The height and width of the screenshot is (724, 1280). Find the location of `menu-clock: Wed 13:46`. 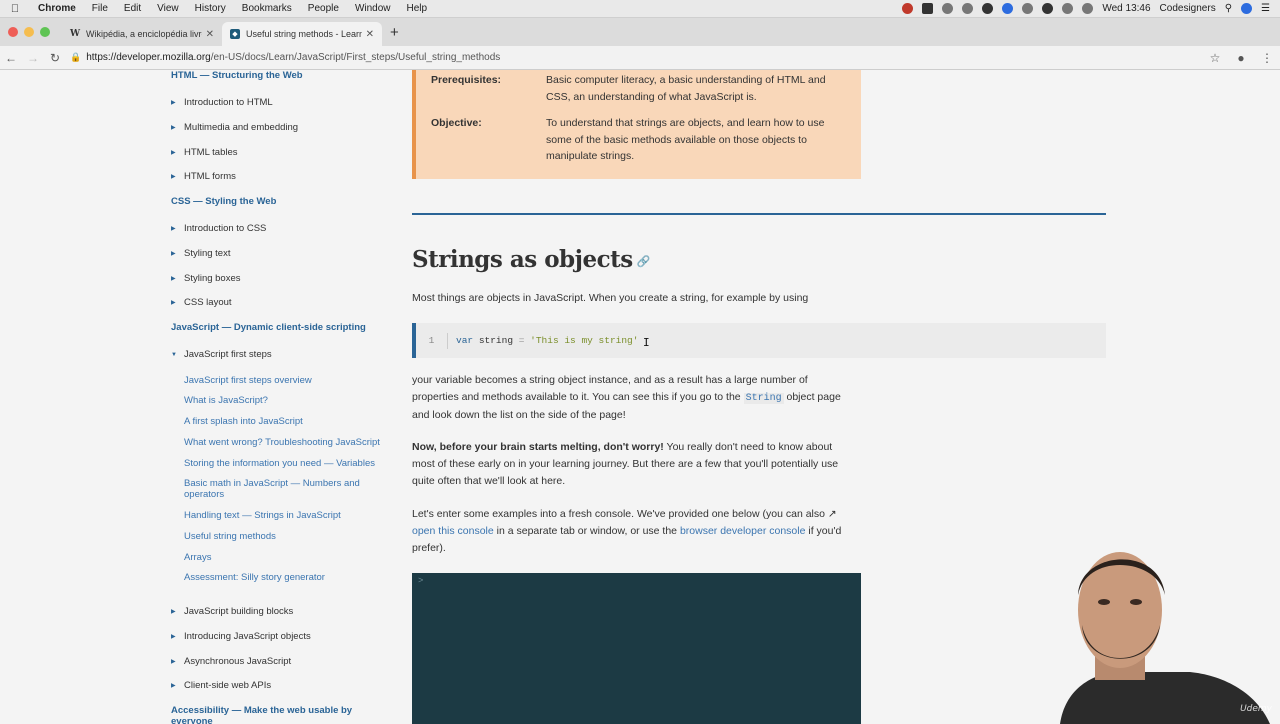

menu-clock: Wed 13:46 is located at coordinates (1126, 8).